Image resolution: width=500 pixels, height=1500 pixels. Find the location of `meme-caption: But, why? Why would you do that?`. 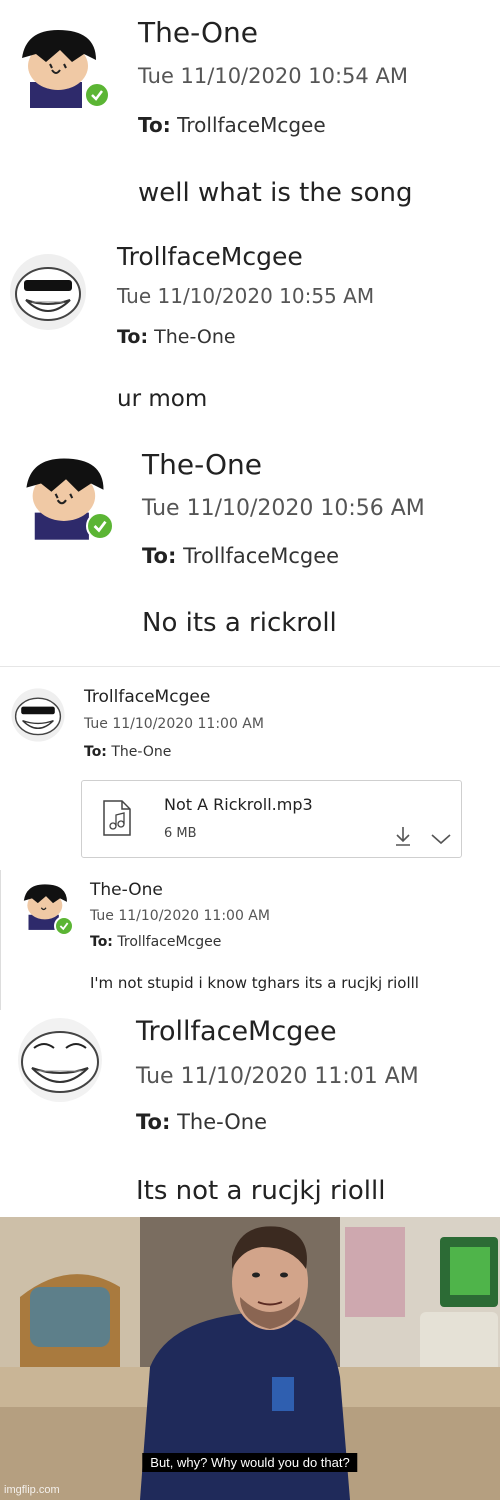

meme-caption: But, why? Why would you do that? is located at coordinates (250, 1462).